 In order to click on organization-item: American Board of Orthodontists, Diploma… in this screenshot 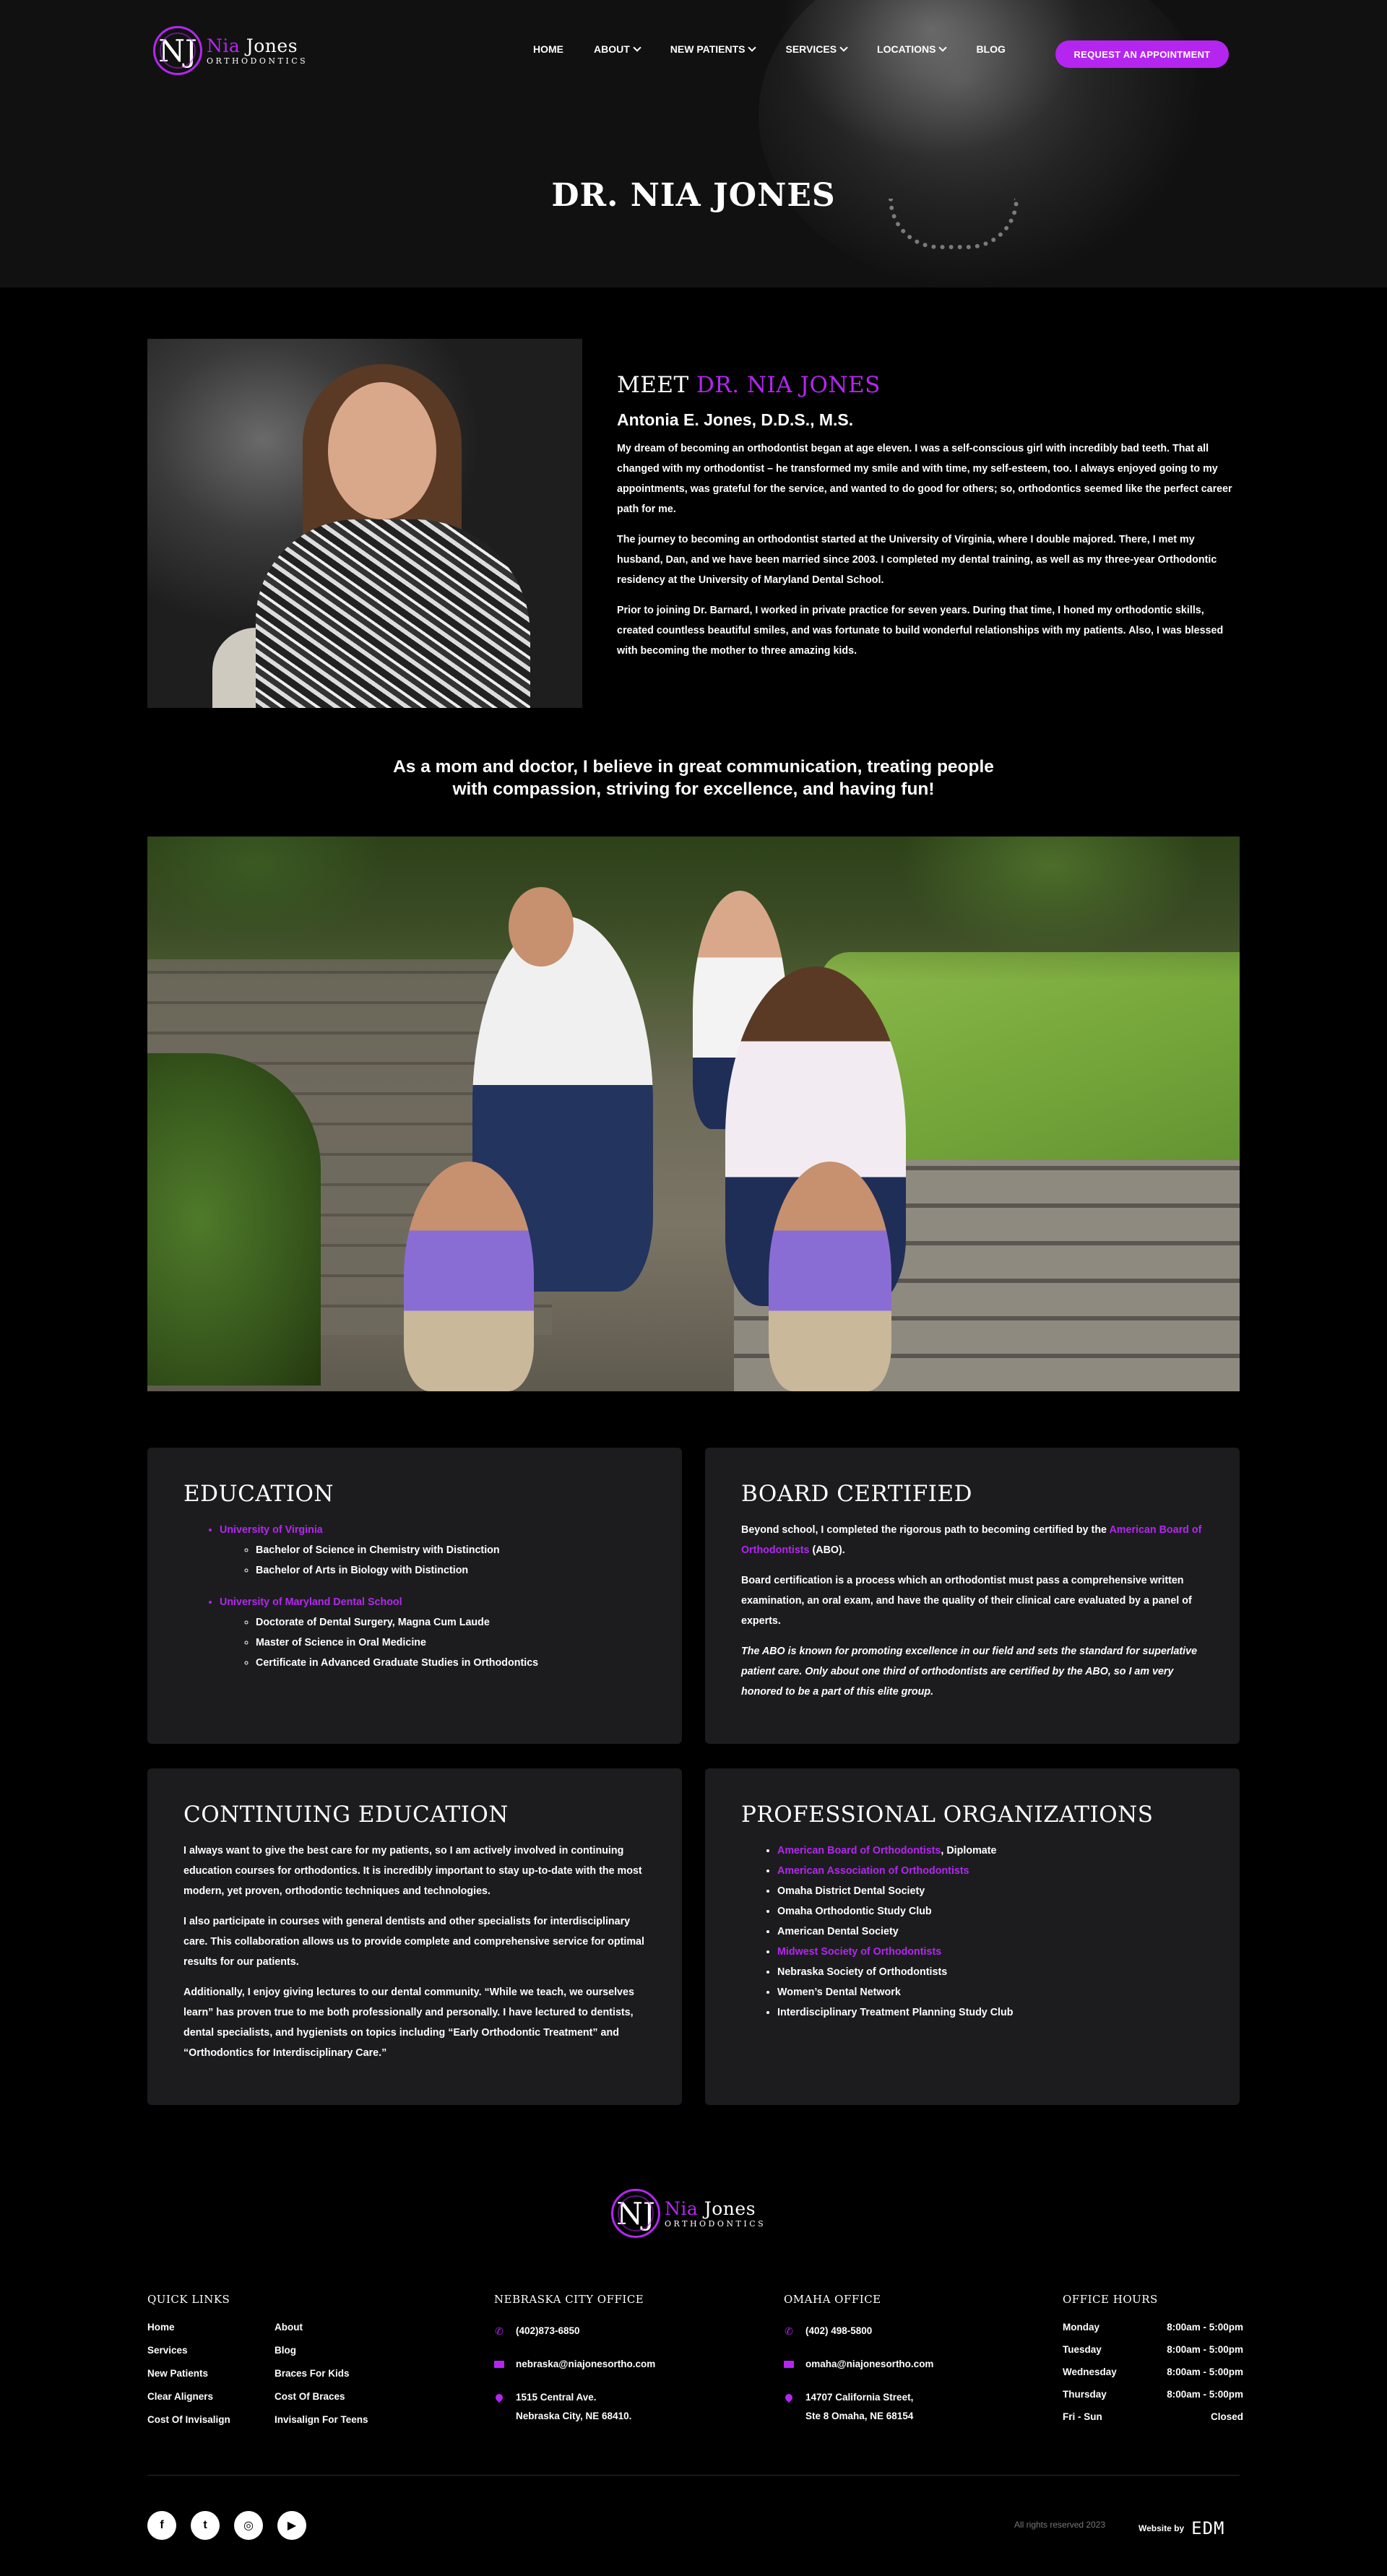, I will do `click(990, 1851)`.